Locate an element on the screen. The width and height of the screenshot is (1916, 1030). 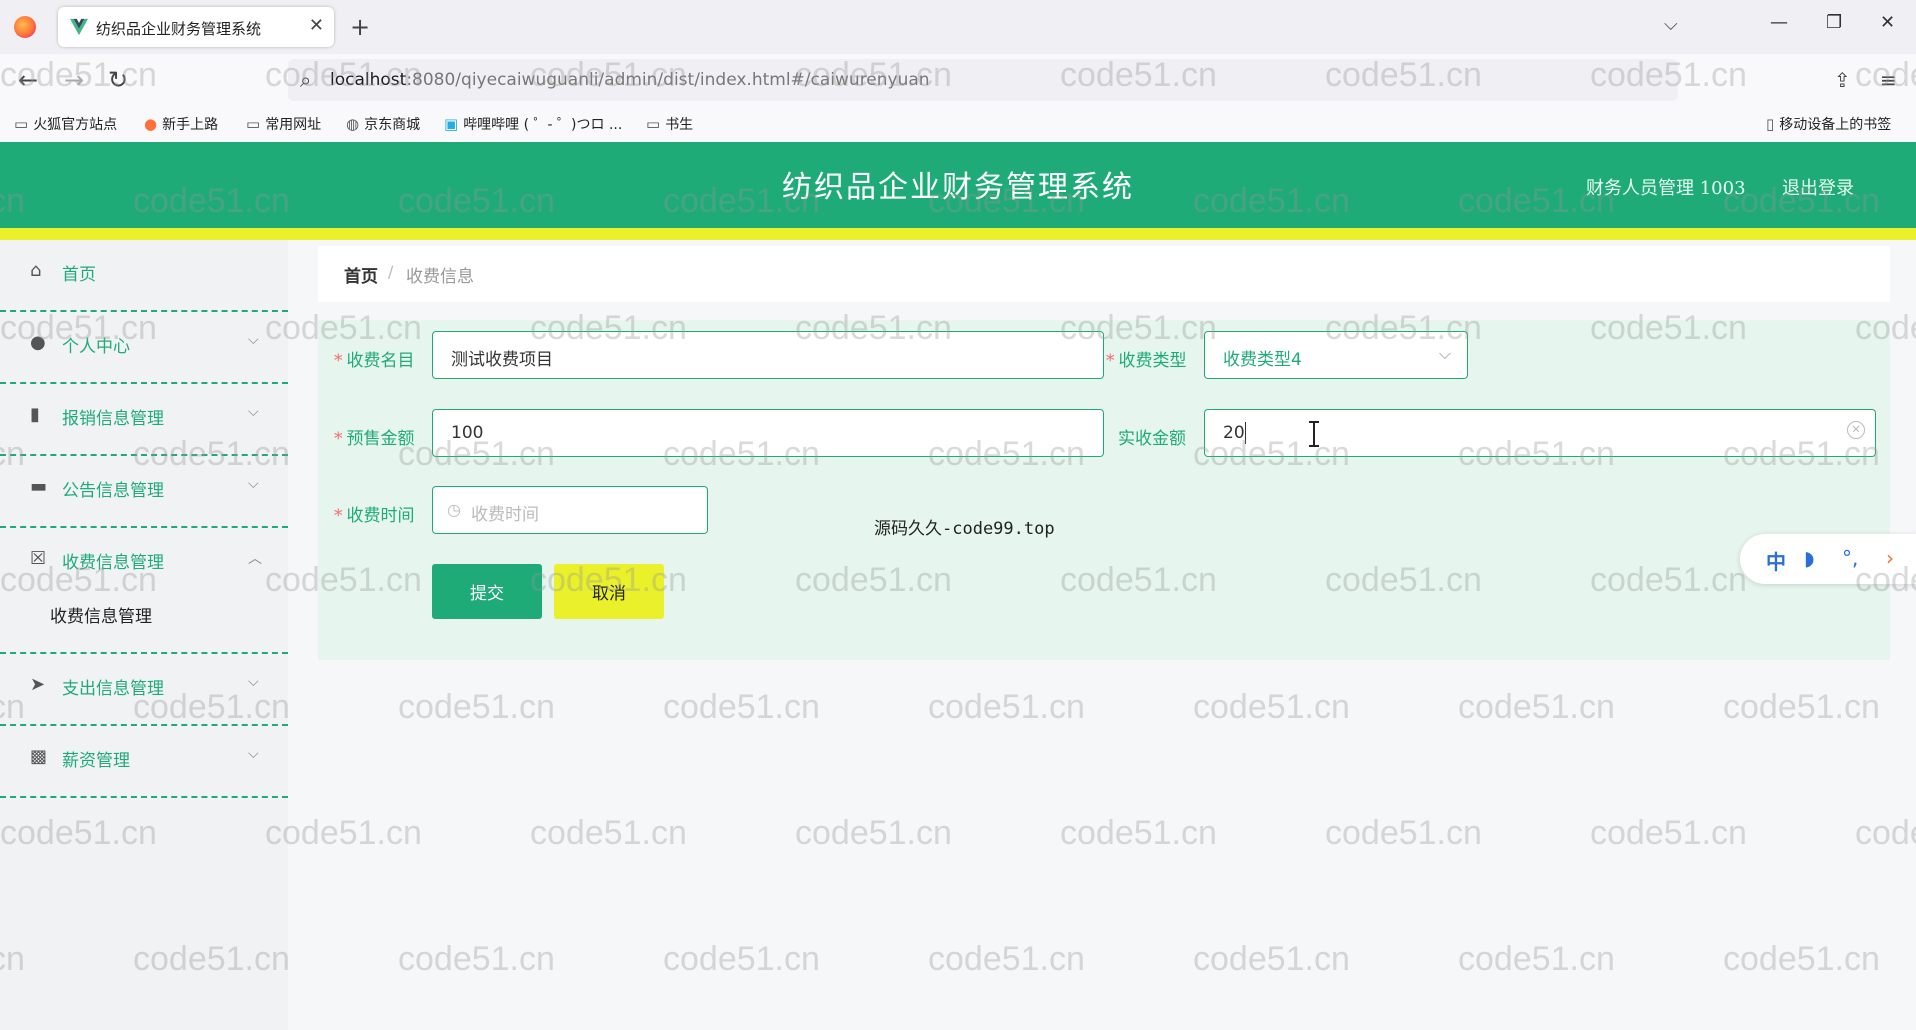
tab-title: 纺织品企业财务管理系统 is located at coordinates (179, 29).